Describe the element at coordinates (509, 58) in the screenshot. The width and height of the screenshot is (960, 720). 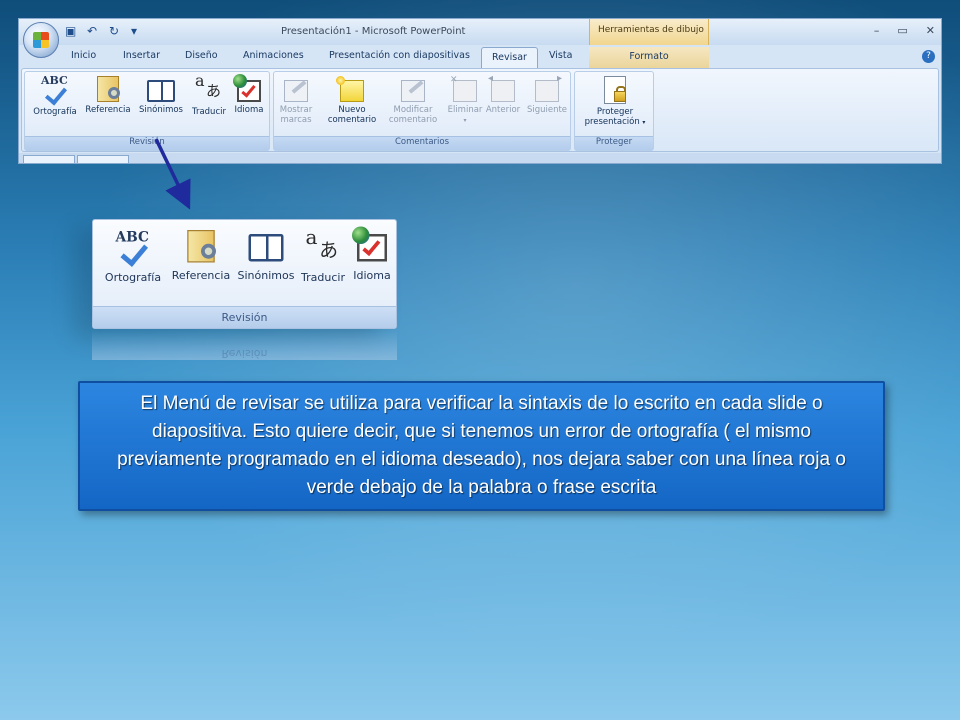
I see `tab-revisar: Revisar` at that location.